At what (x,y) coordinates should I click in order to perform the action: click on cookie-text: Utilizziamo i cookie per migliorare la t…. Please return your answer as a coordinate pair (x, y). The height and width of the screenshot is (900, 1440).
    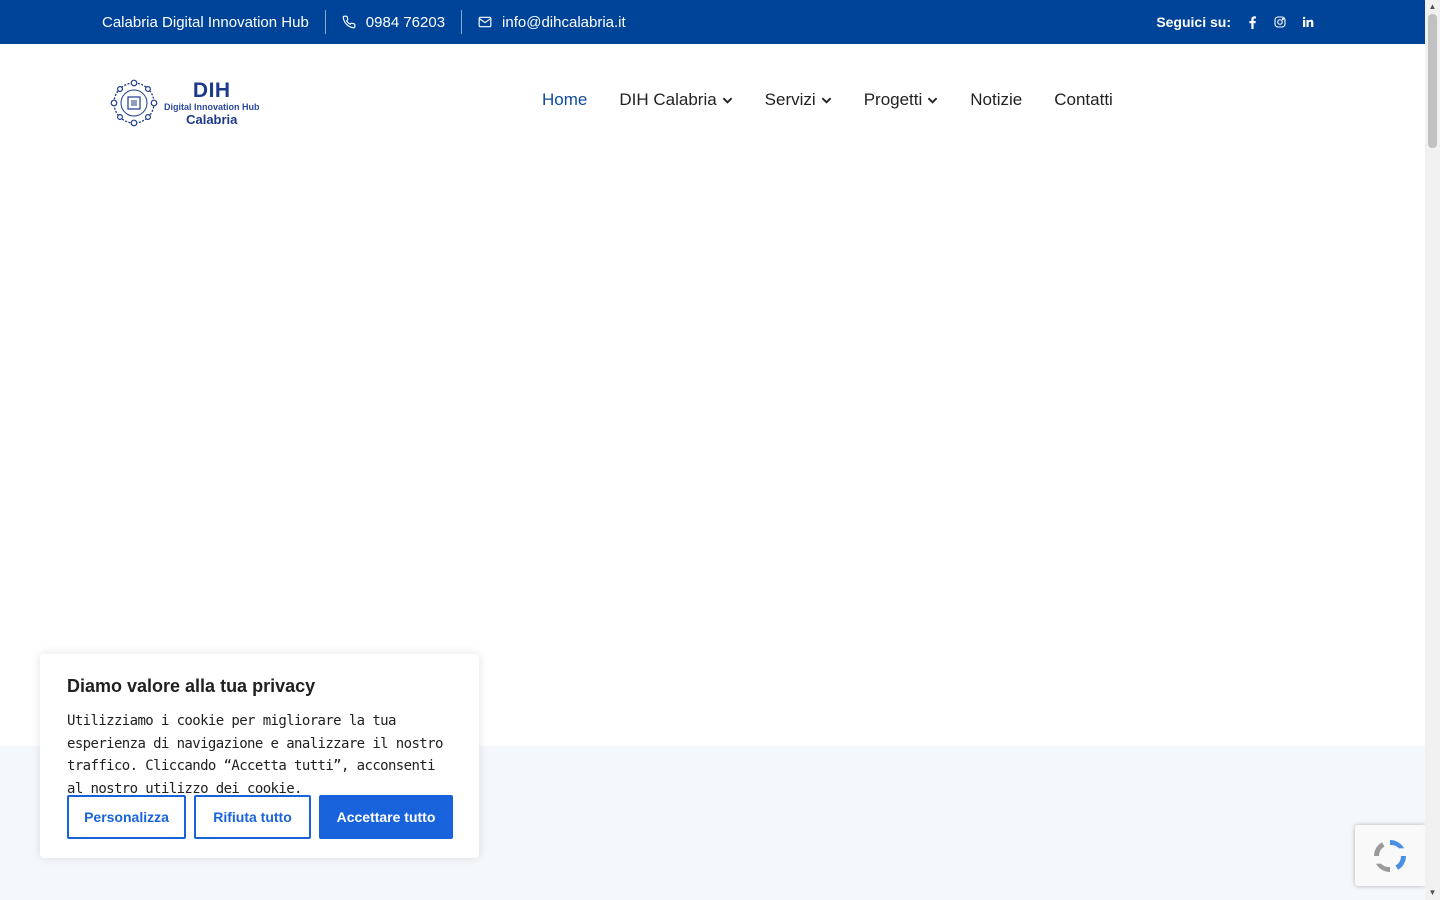
    Looking at the image, I should click on (255, 755).